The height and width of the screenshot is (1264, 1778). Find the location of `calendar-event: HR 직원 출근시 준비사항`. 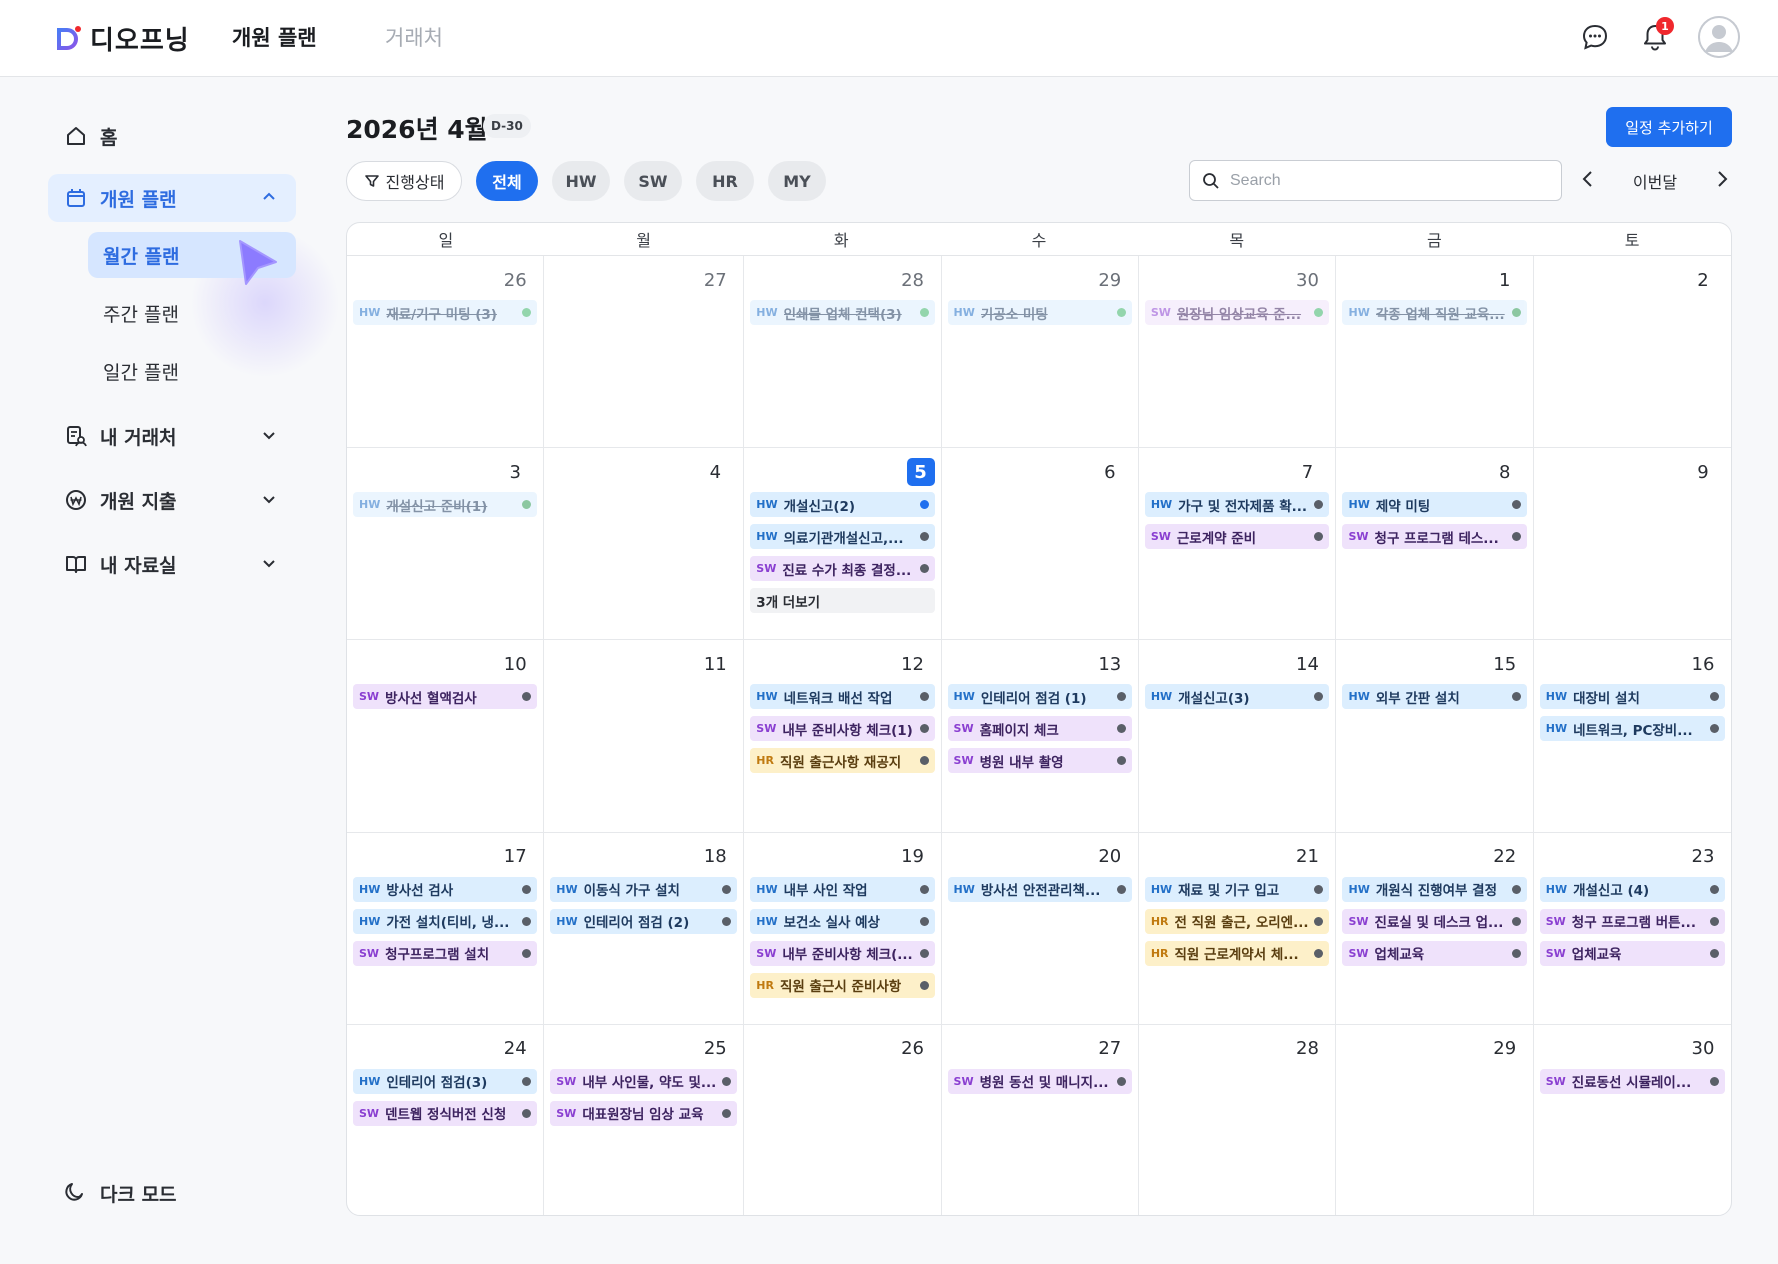

calendar-event: HR 직원 출근시 준비사항 is located at coordinates (842, 985).